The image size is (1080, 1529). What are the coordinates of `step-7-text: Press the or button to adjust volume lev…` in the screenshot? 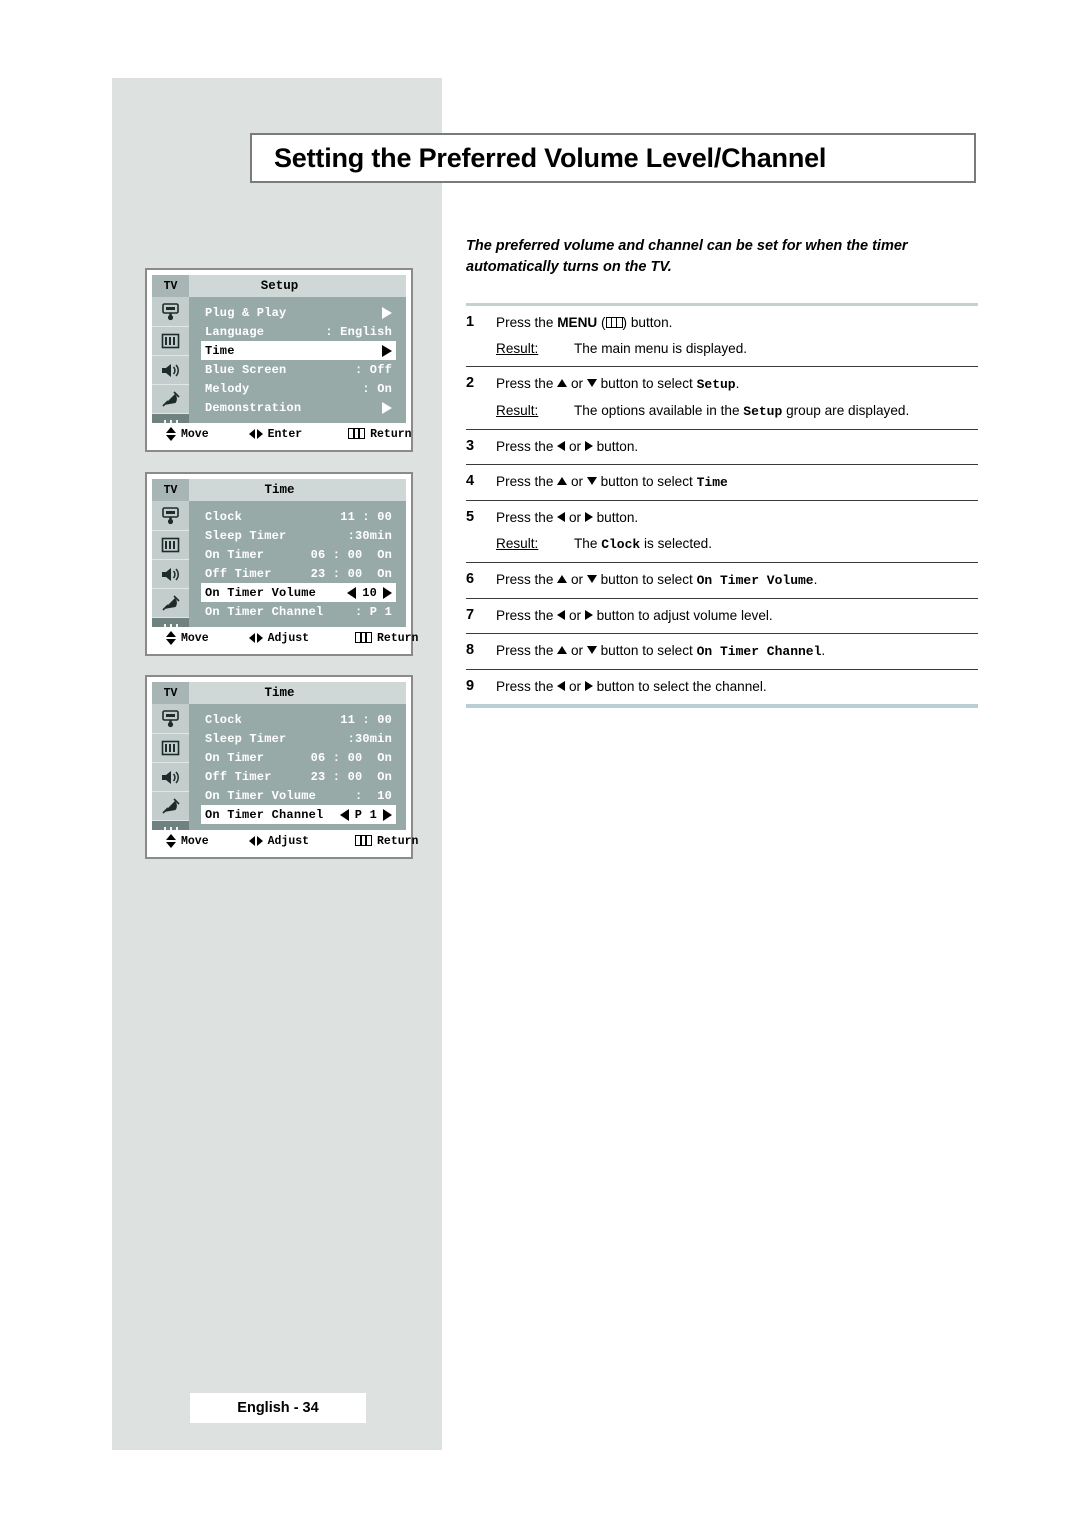 It's located at (634, 615).